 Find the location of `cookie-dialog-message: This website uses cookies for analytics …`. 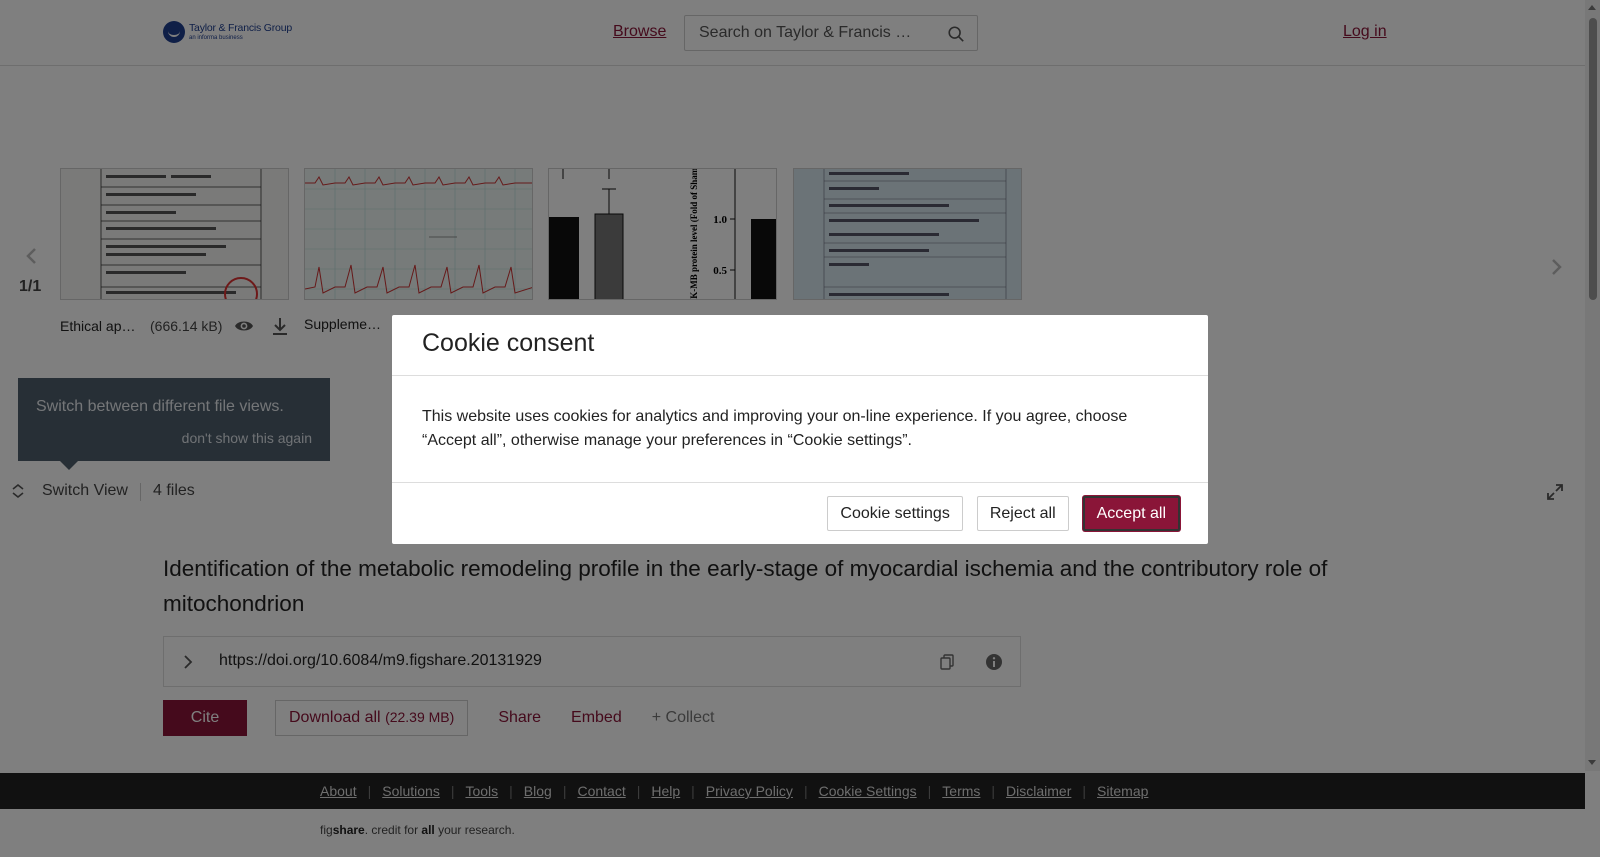

cookie-dialog-message: This website uses cookies for analytics … is located at coordinates (775, 428).